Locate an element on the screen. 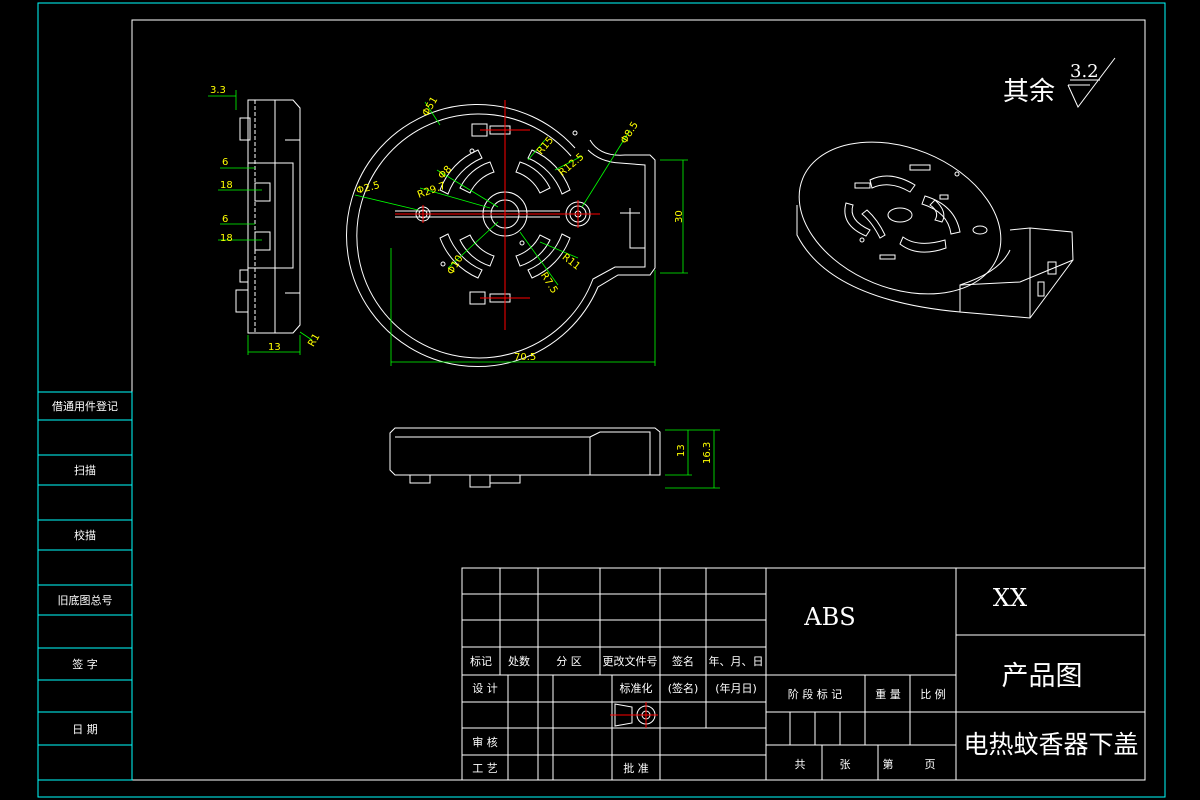  label-design: 设 计 is located at coordinates (485, 688).